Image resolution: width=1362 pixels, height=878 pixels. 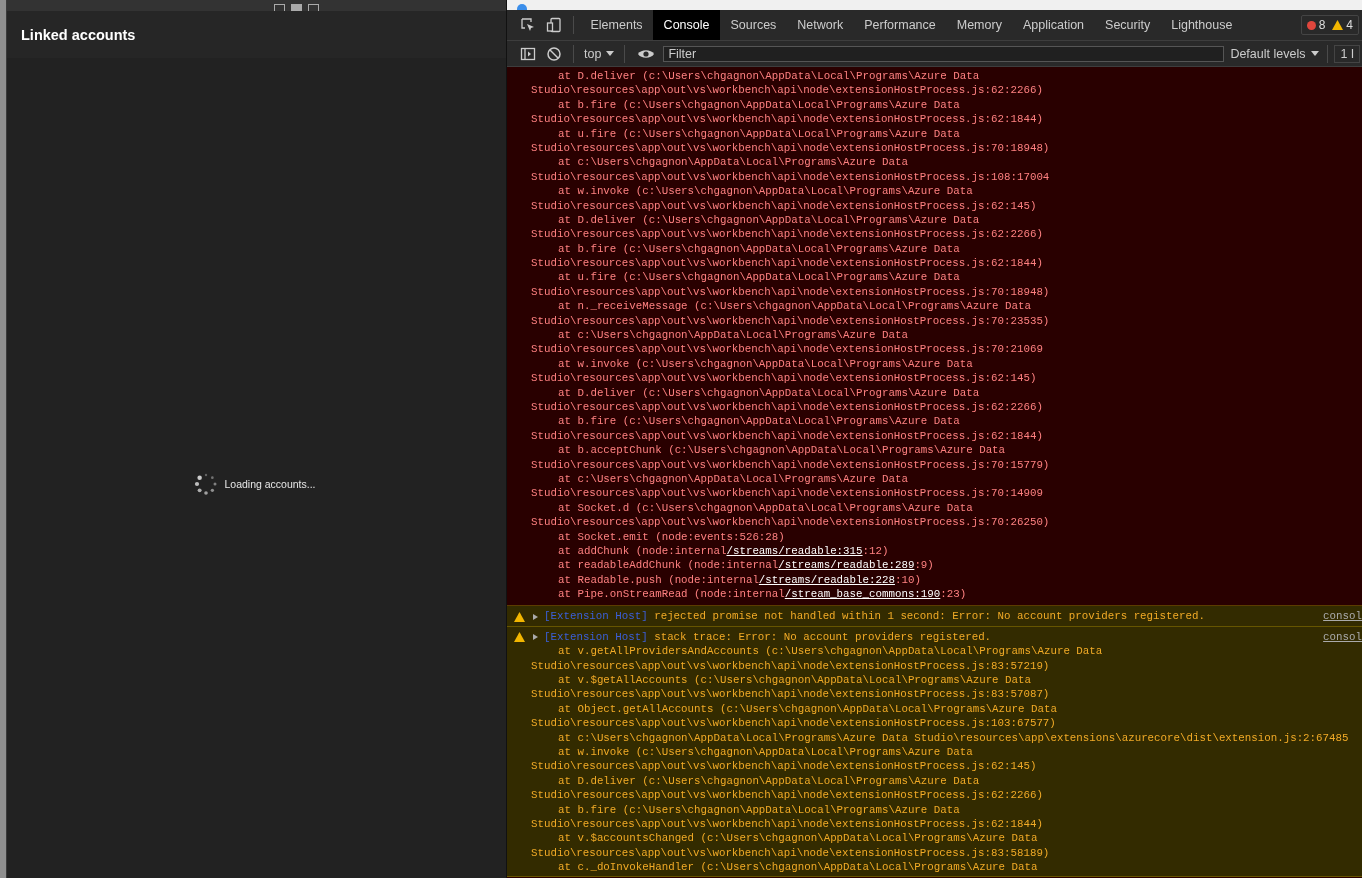 What do you see at coordinates (953, 737) in the screenshot?
I see `stack-trace-line: at c:\Users\chgagnon\AppData\Local\Programs\Azure Data Studio\resources\app\extensions\azurecore\dist\extension.js:2:67485` at bounding box center [953, 737].